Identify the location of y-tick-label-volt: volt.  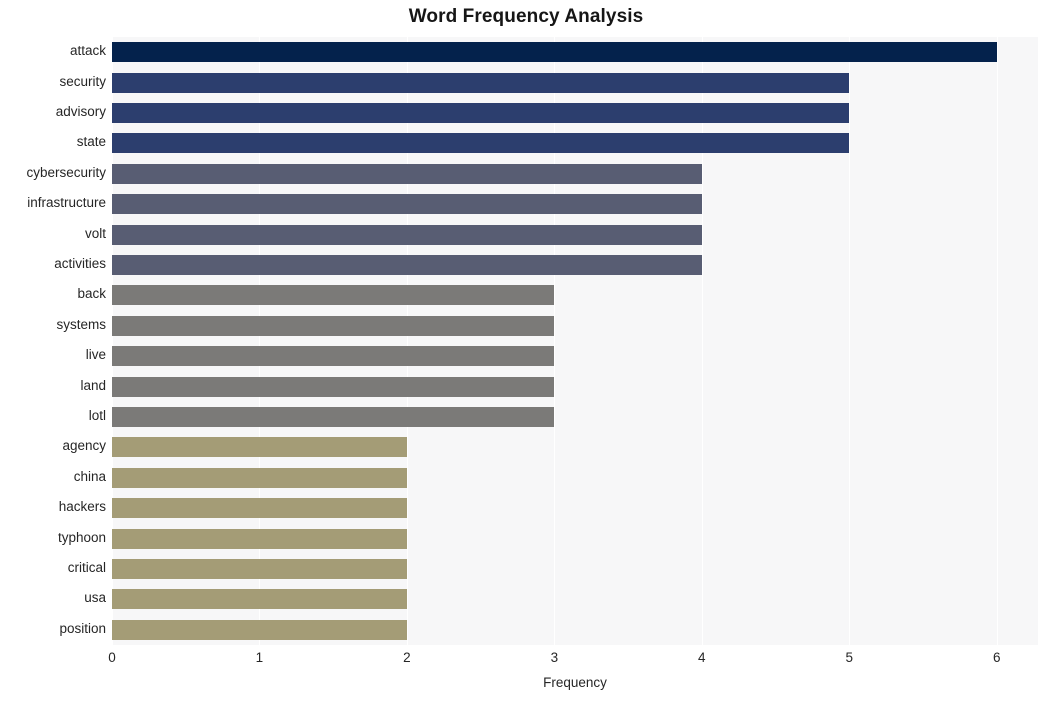
(95, 233).